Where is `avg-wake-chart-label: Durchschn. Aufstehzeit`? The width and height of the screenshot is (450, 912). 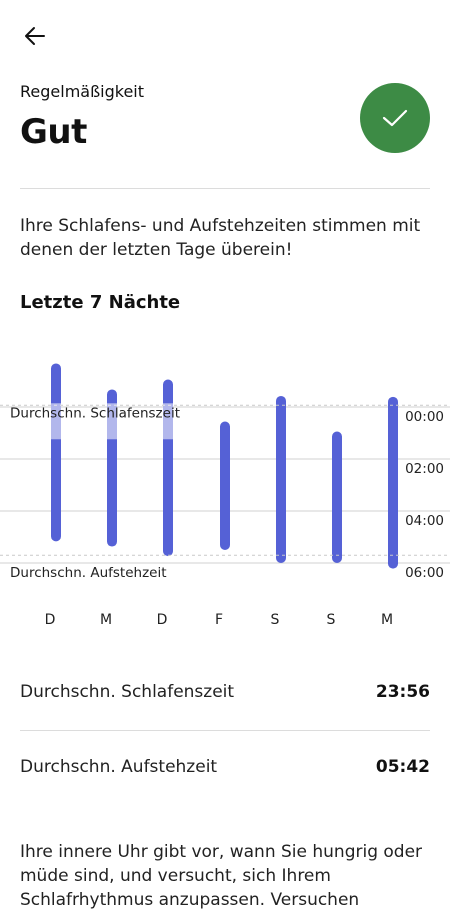
avg-wake-chart-label: Durchschn. Aufstehzeit is located at coordinates (88, 573).